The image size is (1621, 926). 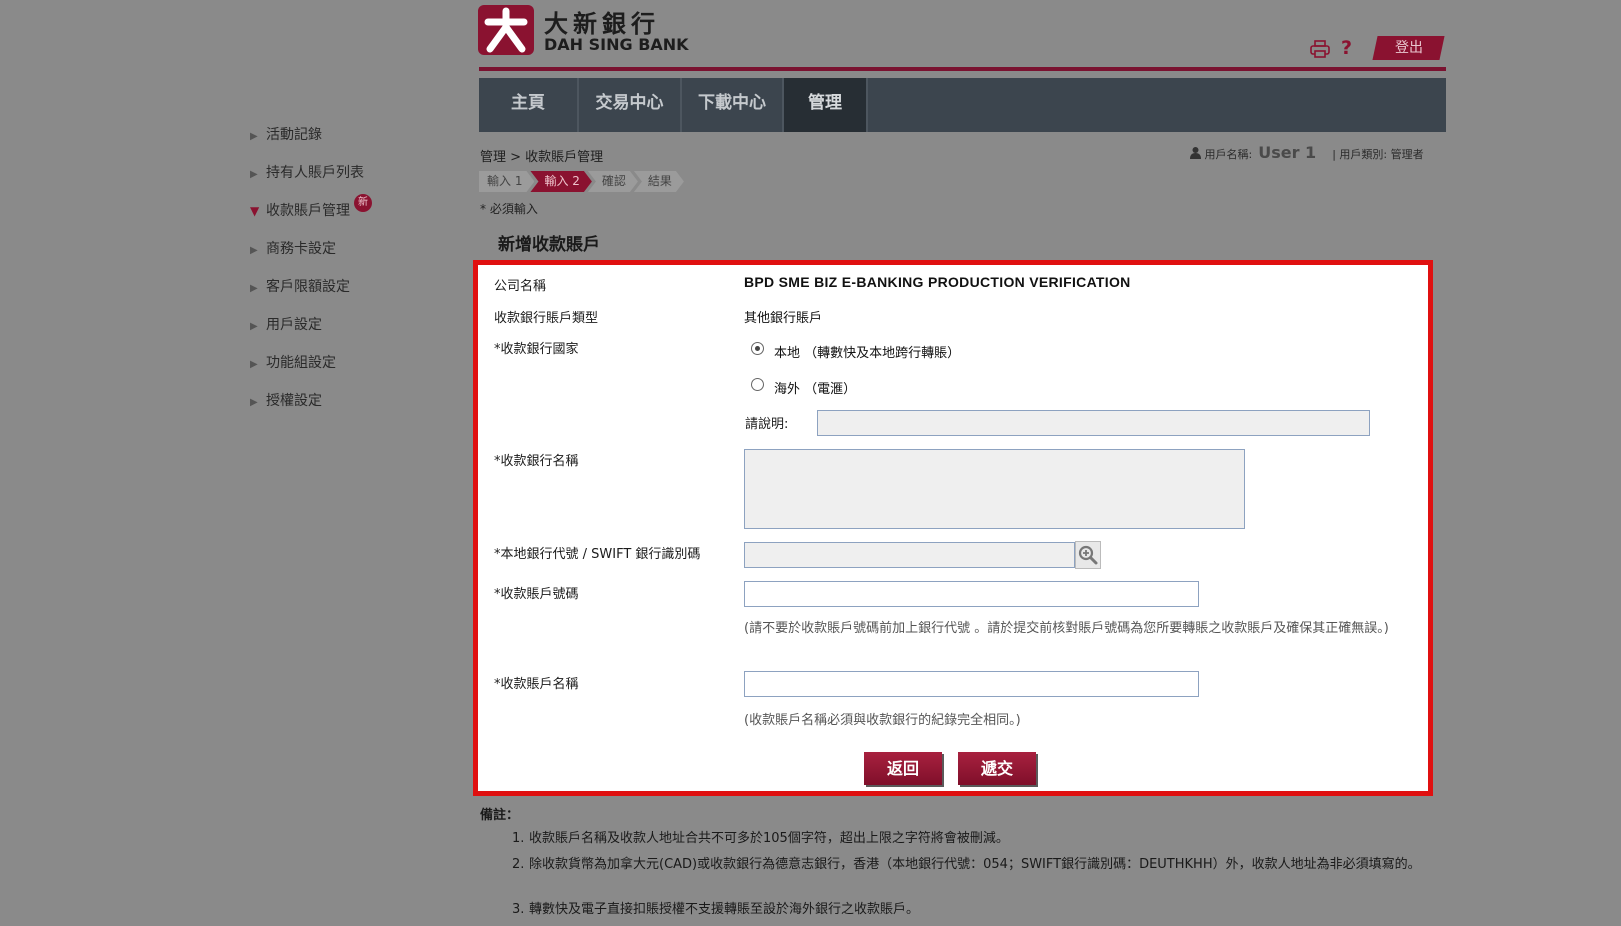 What do you see at coordinates (971, 684) in the screenshot?
I see `account-name-input` at bounding box center [971, 684].